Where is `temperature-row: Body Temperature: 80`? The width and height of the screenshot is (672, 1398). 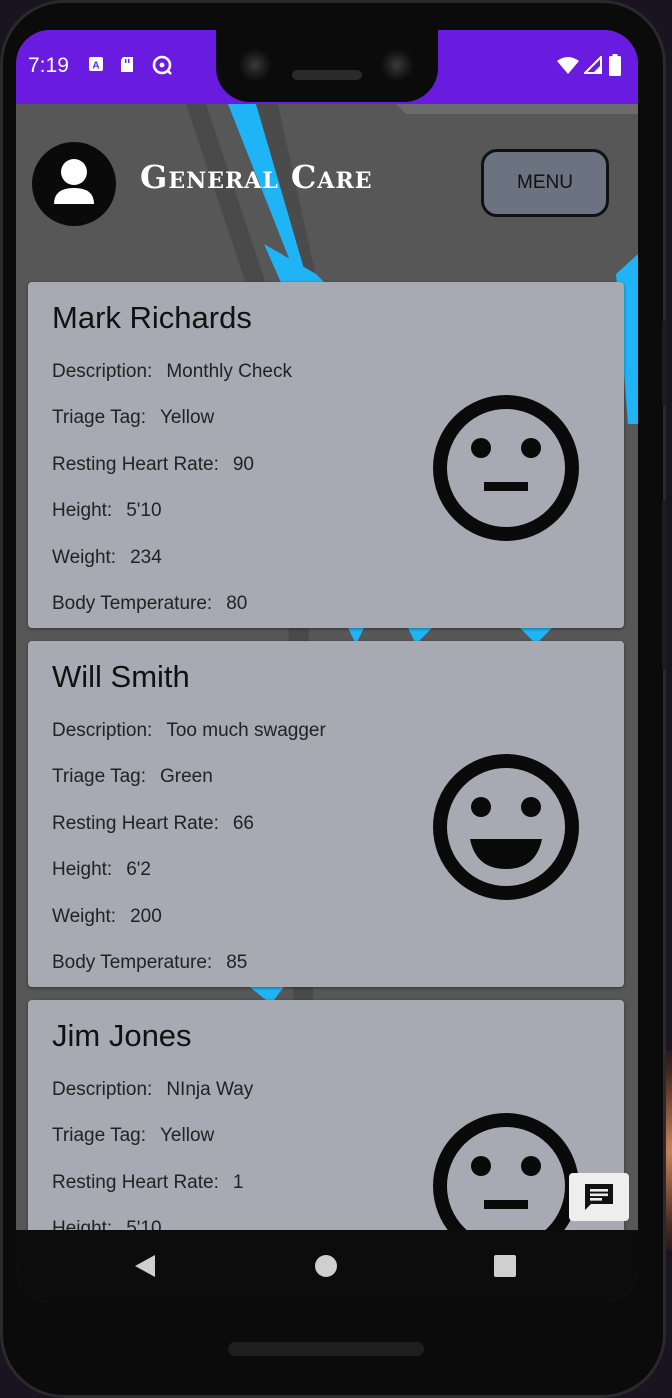
temperature-row: Body Temperature: 80 is located at coordinates (150, 603).